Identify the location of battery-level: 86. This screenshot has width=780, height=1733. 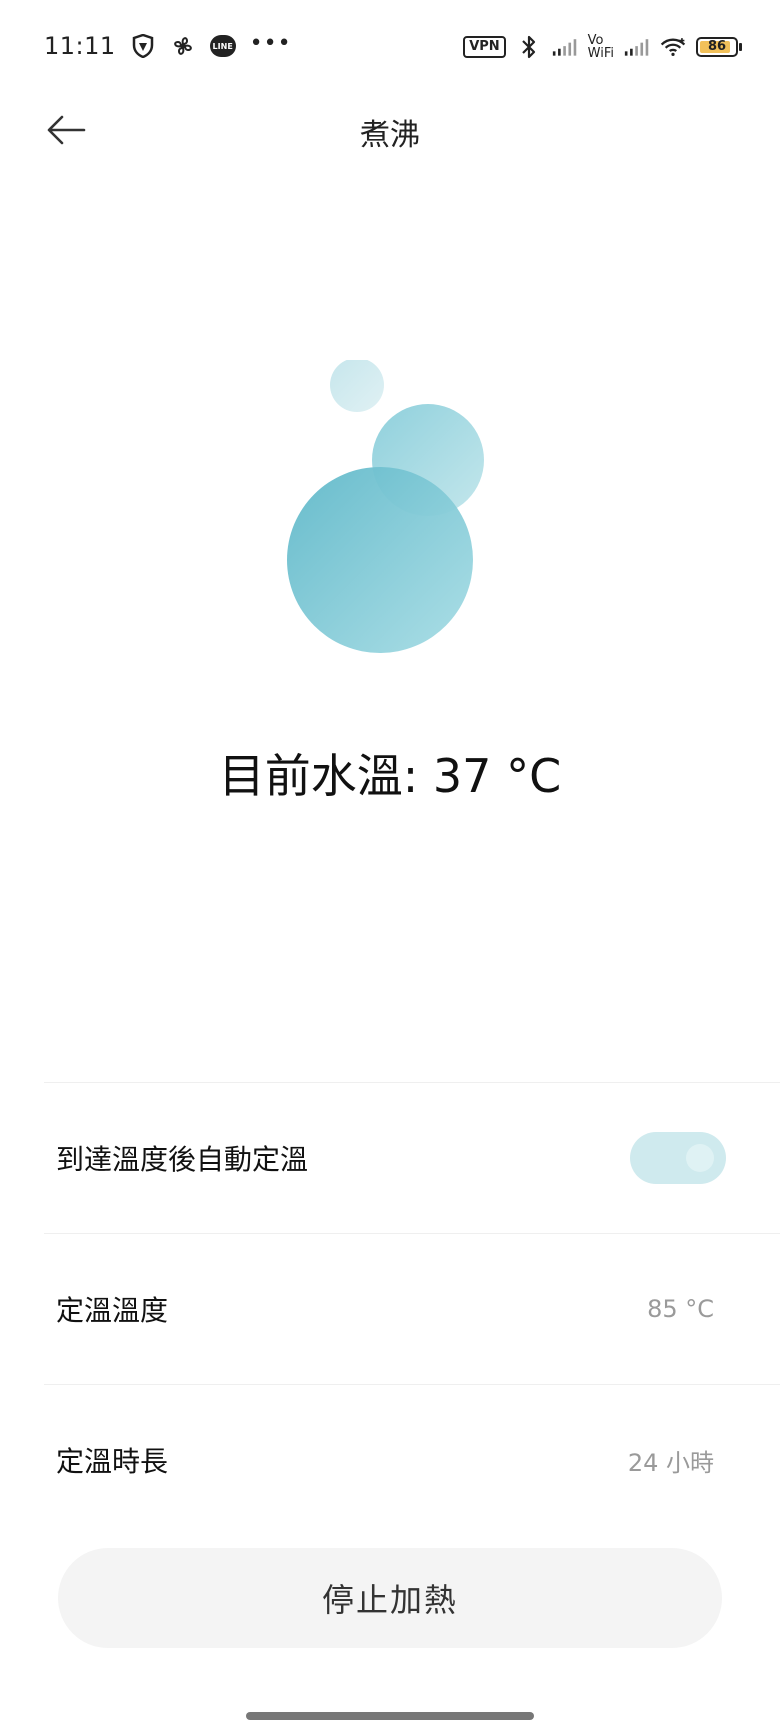
(717, 46).